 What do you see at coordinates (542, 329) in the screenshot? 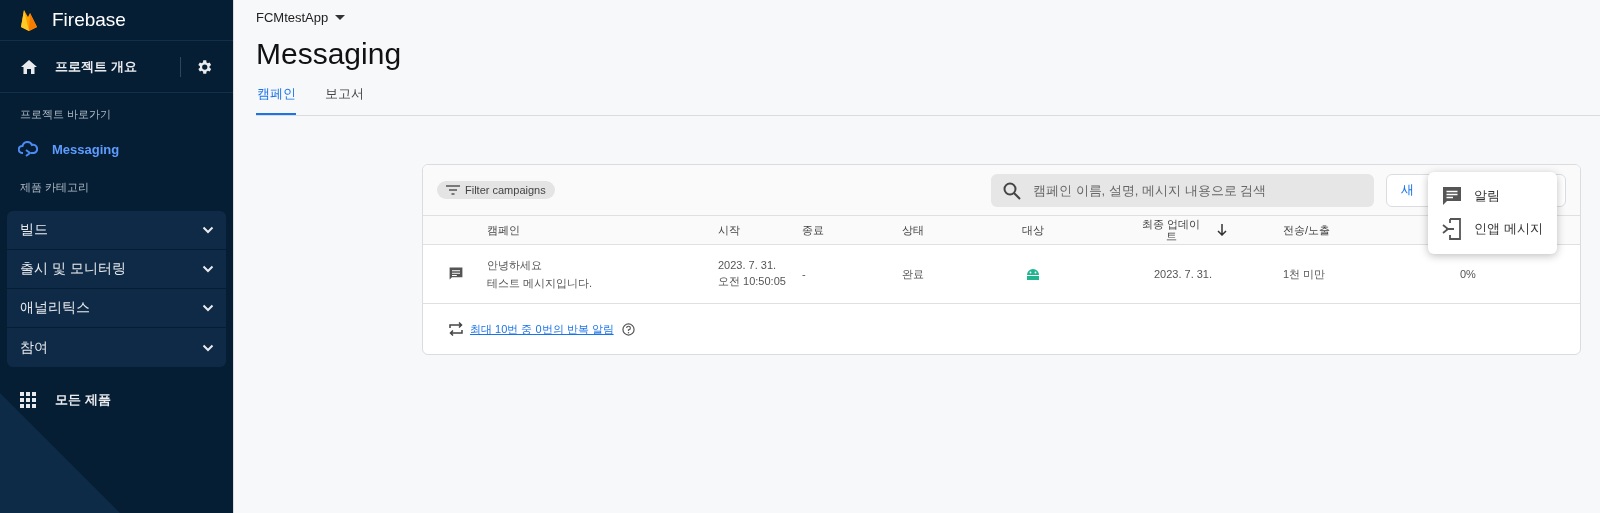
I see `repeat-notifications-link: 최대 10번 중 0번의 반복 알림` at bounding box center [542, 329].